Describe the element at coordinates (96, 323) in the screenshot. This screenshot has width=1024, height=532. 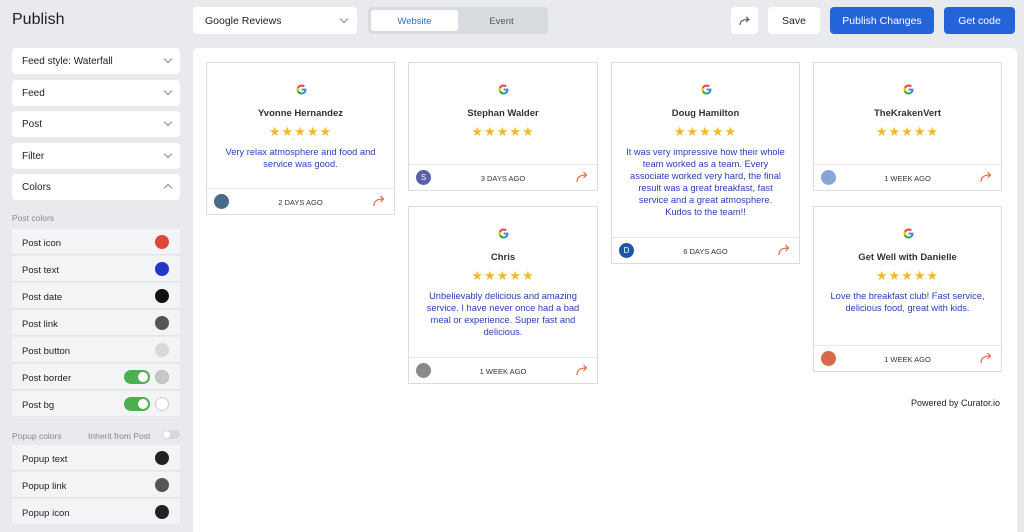
I see `color-row-post-link: Post link` at that location.